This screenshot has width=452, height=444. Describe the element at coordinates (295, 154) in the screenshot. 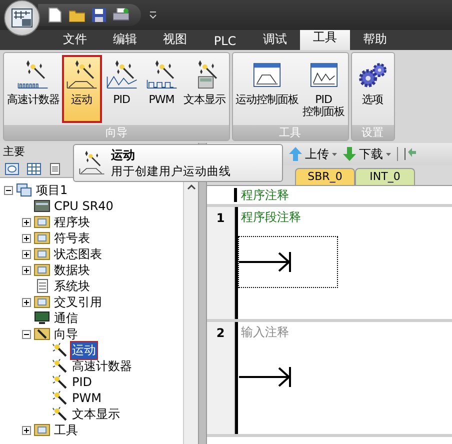

I see `arrow-up-icon` at that location.